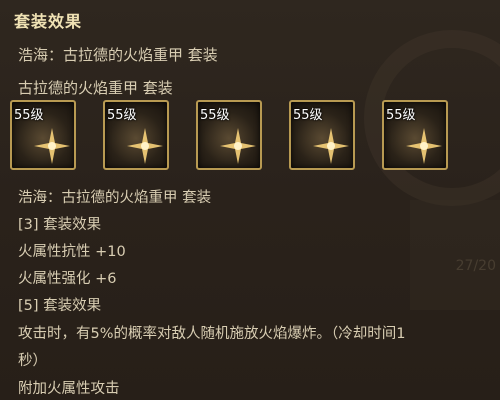  I want to click on bonus-3-header: [3] 套装效果, so click(60, 225).